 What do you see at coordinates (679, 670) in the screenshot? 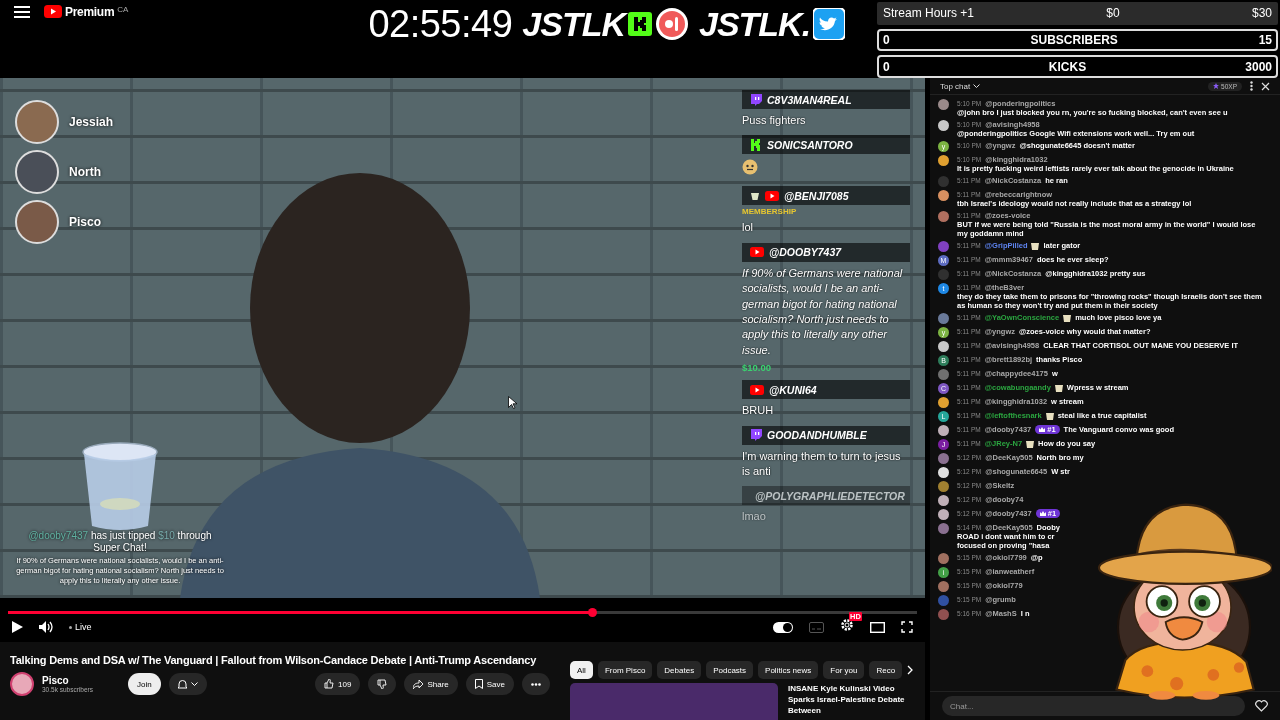
I see `filter-chip: Debates` at bounding box center [679, 670].